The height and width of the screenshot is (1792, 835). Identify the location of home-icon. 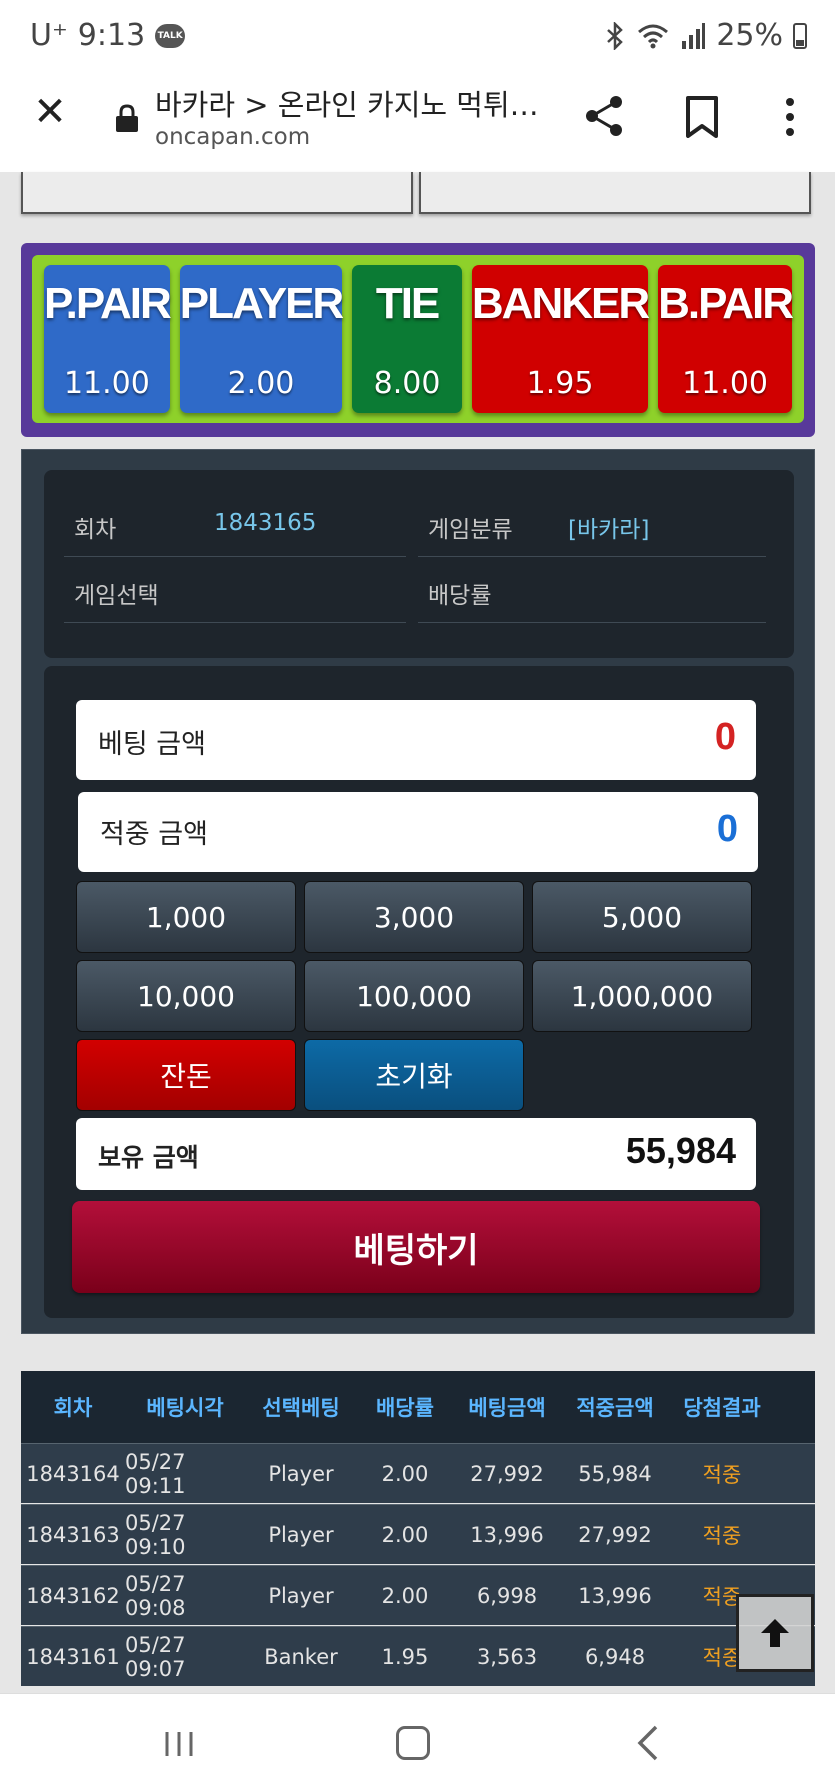
(413, 1743).